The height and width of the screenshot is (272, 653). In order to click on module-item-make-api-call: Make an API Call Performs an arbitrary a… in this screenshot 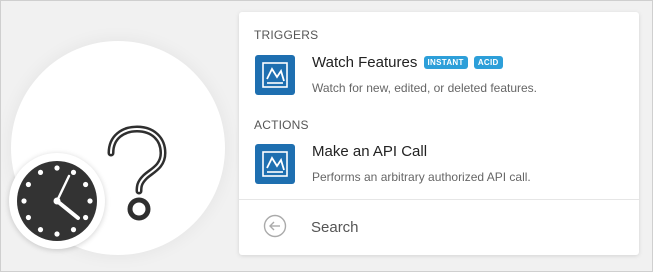, I will do `click(439, 169)`.